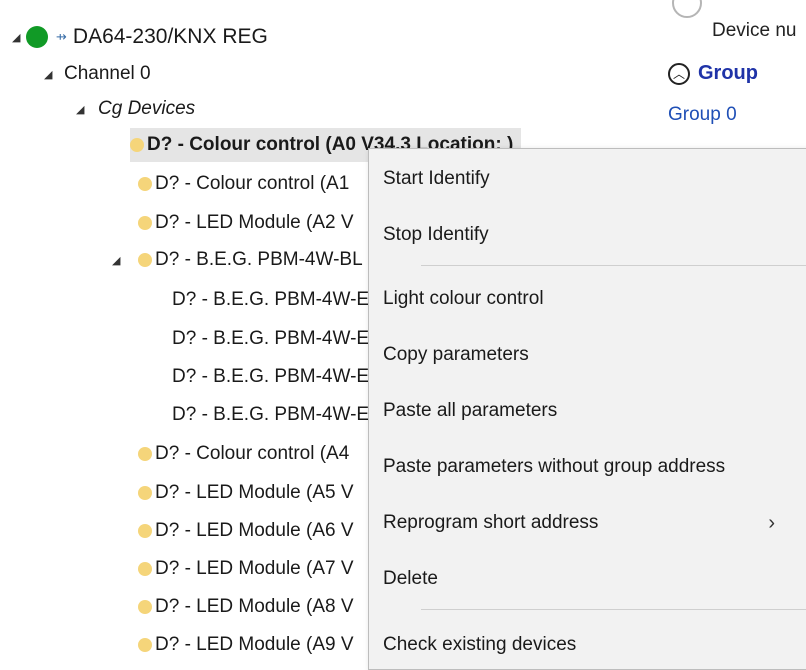 The height and width of the screenshot is (670, 806). What do you see at coordinates (702, 115) in the screenshot?
I see `group-link: Group 0` at bounding box center [702, 115].